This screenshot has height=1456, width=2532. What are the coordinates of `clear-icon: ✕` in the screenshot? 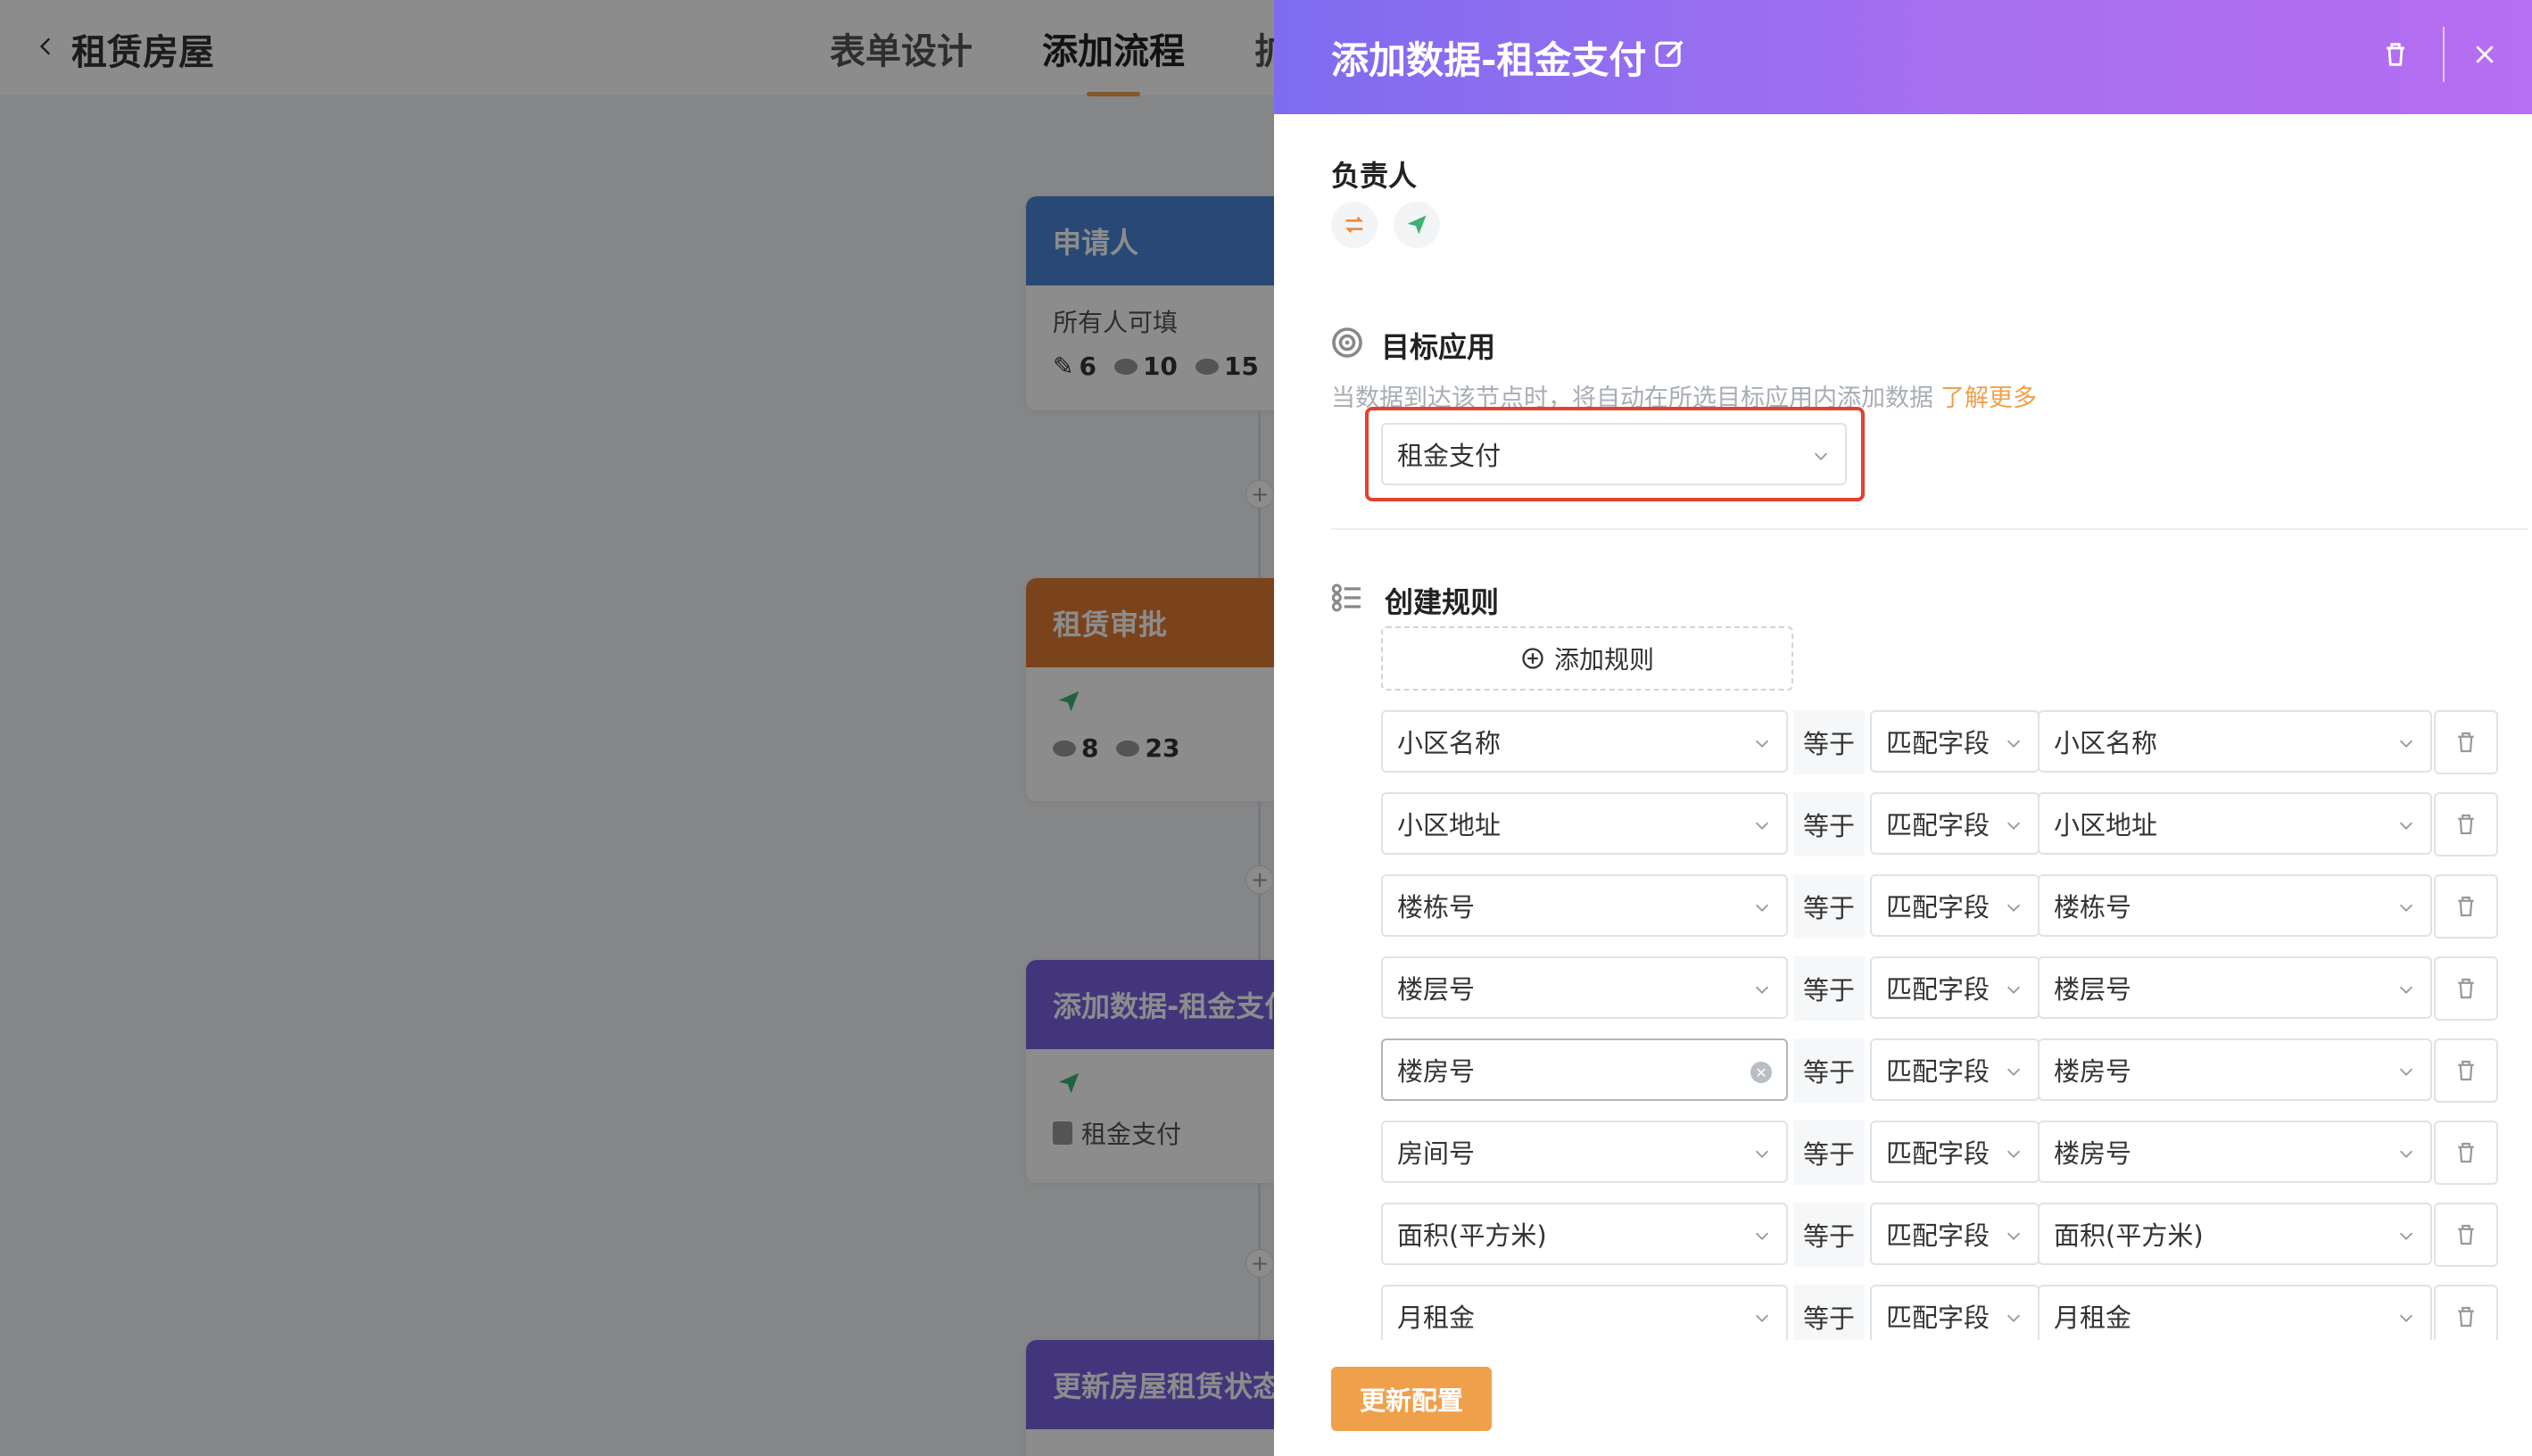 It's located at (1761, 1072).